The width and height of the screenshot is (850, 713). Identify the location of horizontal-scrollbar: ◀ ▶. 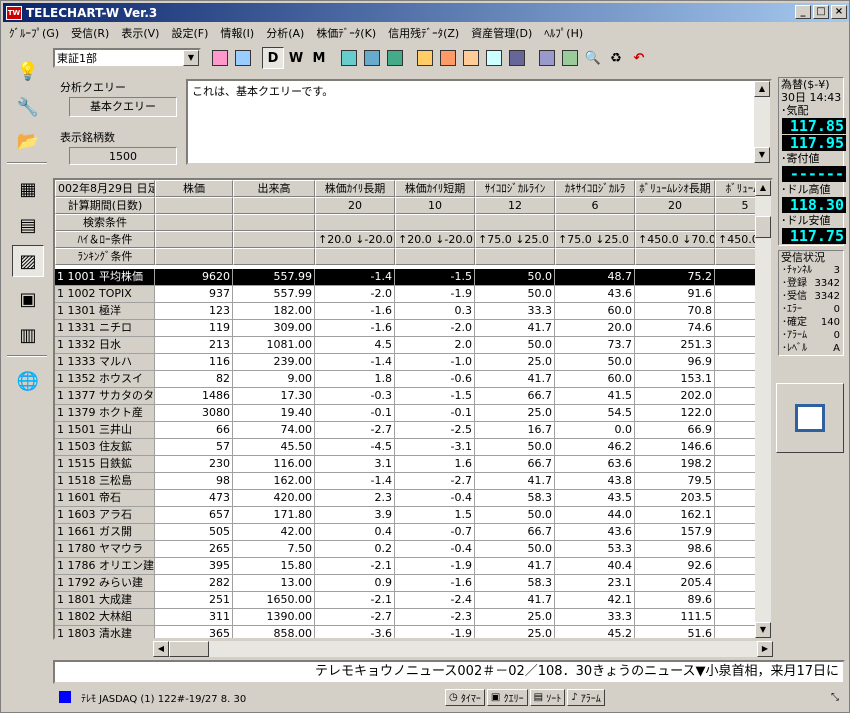
(463, 649).